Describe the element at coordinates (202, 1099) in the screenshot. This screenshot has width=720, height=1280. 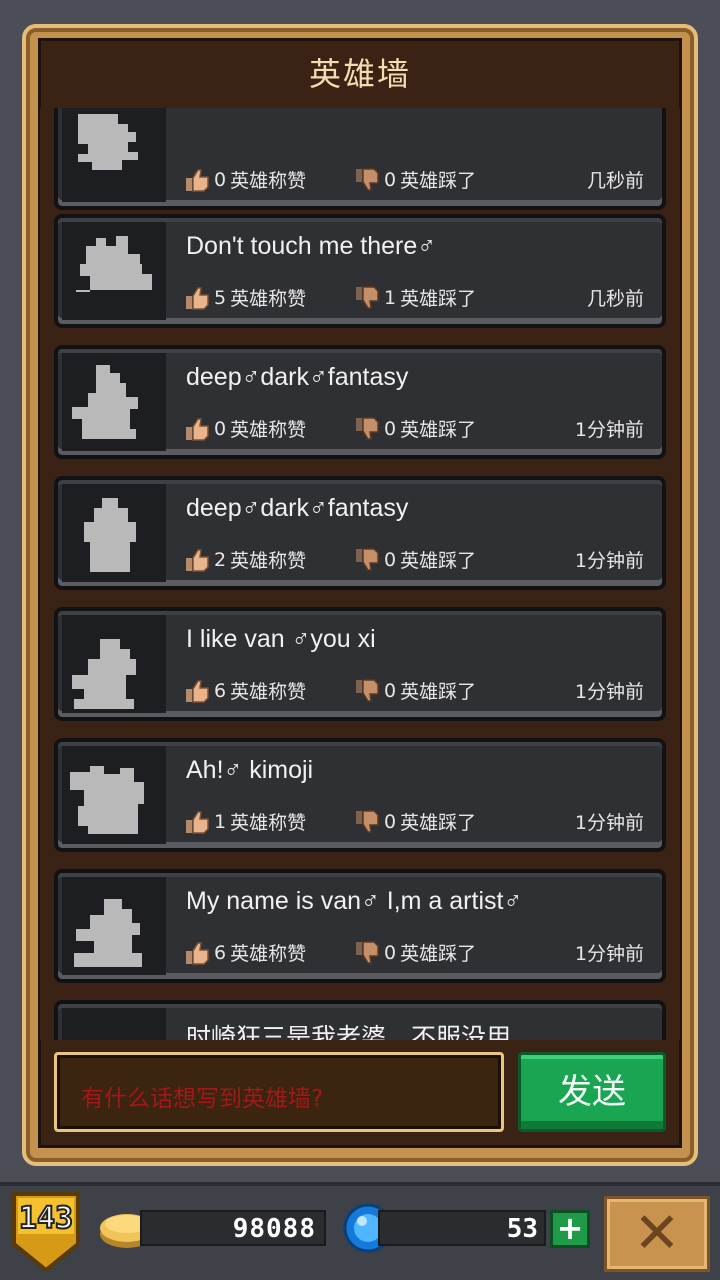
I see `message-placeholder: 有什么话想写到英雄墙?` at that location.